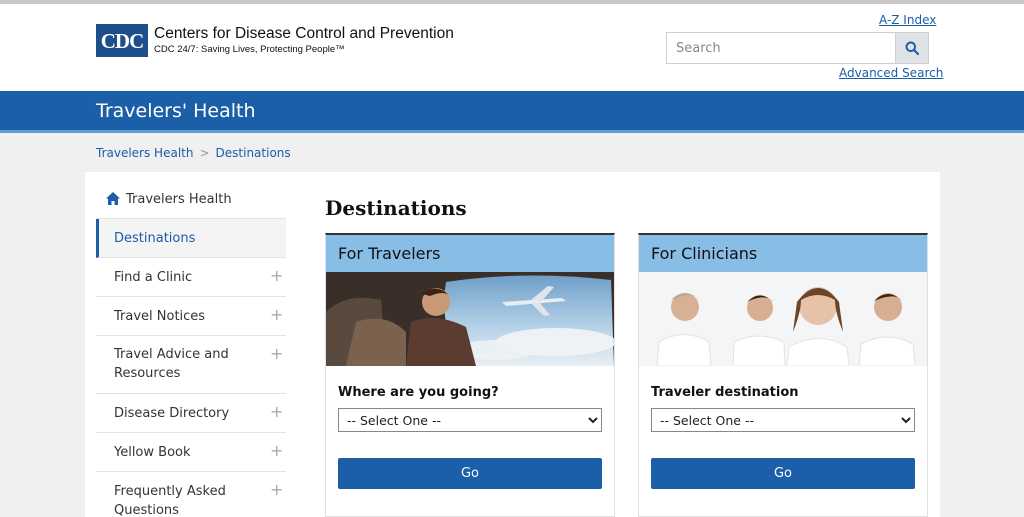 This screenshot has height=517, width=1024. Describe the element at coordinates (396, 208) in the screenshot. I see `page-title: Destinations` at that location.